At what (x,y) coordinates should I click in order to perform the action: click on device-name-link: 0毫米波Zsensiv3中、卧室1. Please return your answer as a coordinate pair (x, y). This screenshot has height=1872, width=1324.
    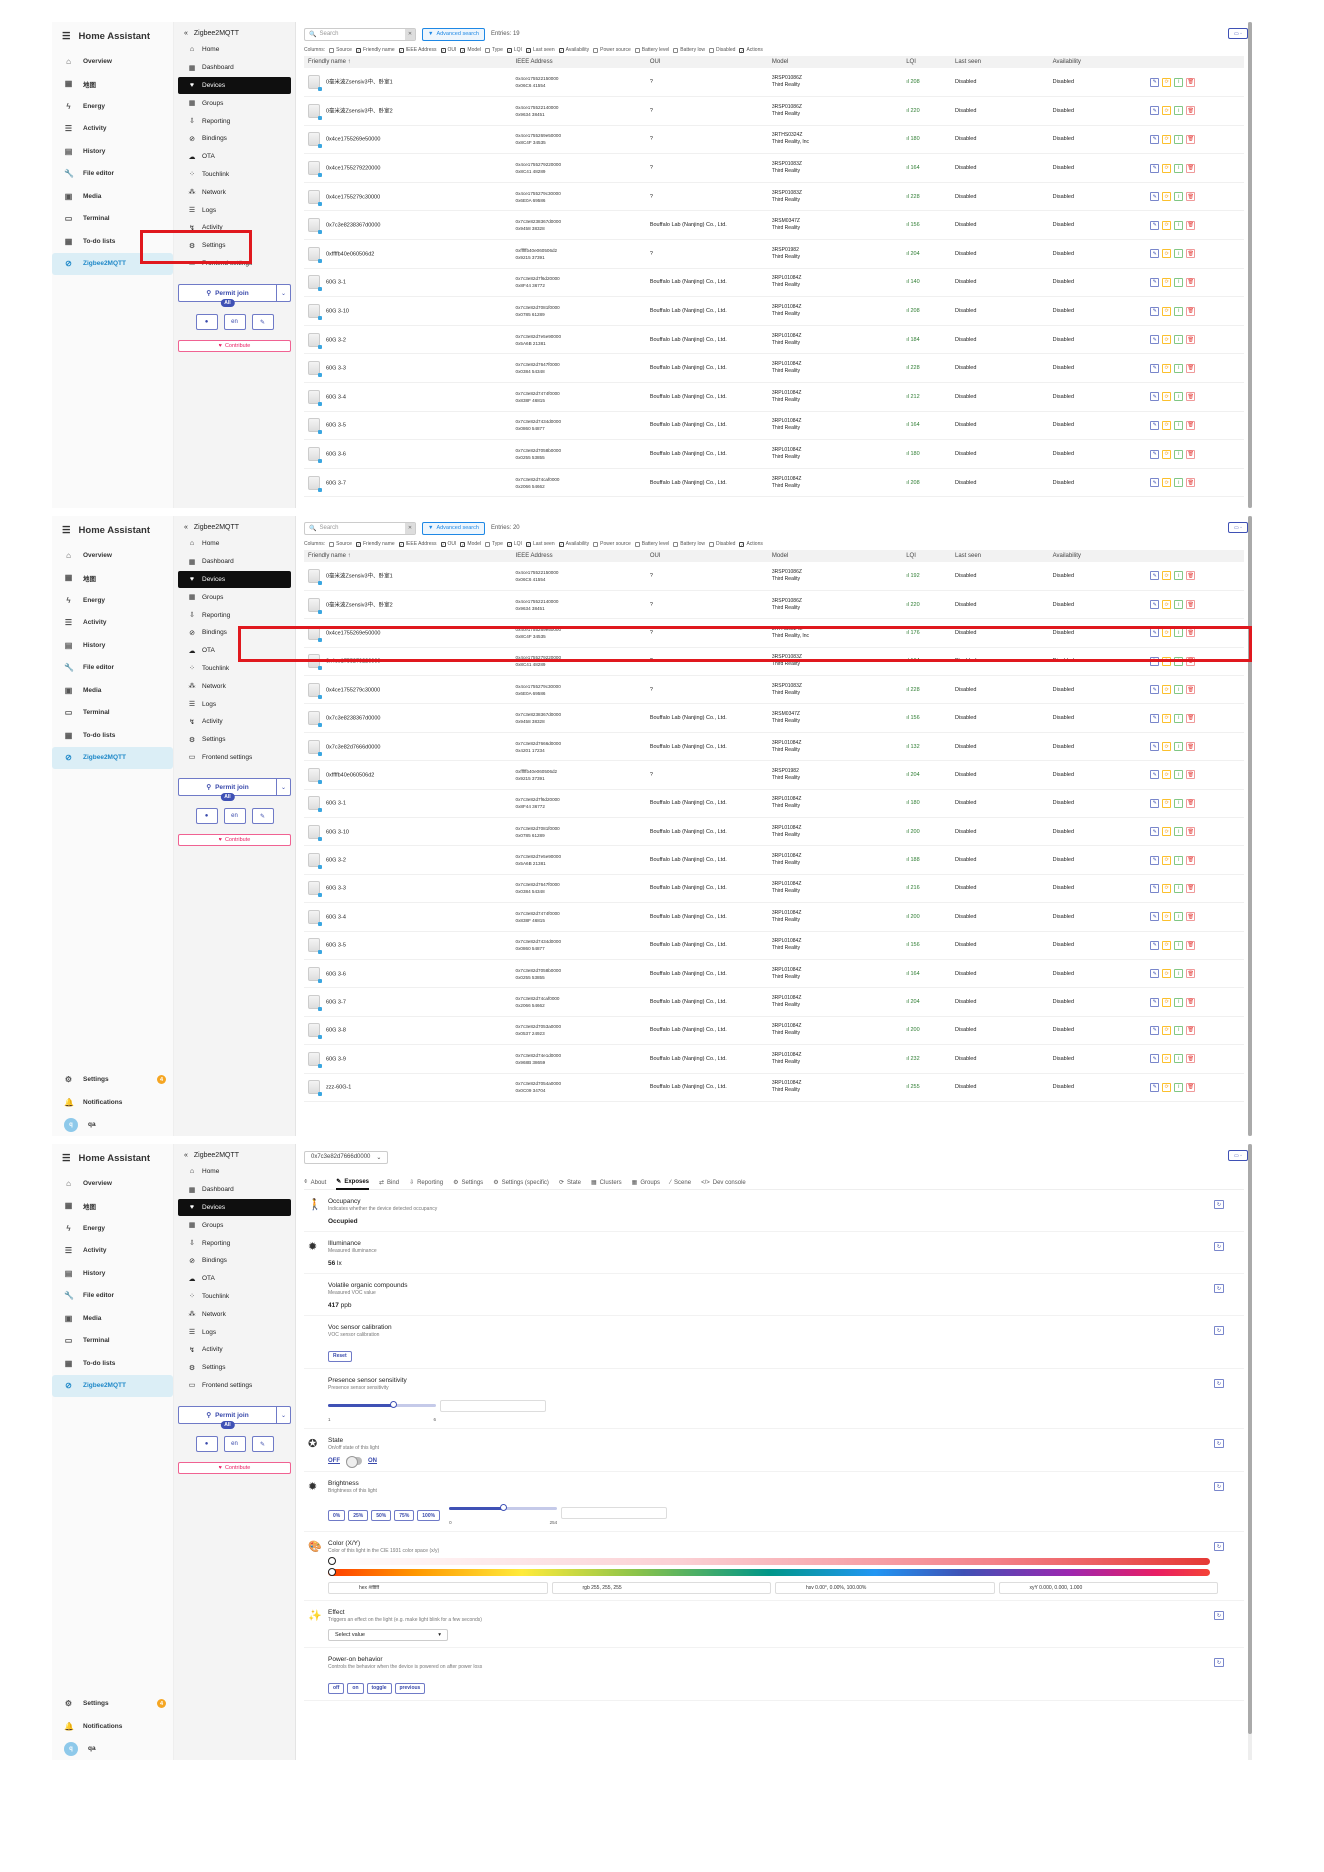
    Looking at the image, I should click on (359, 83).